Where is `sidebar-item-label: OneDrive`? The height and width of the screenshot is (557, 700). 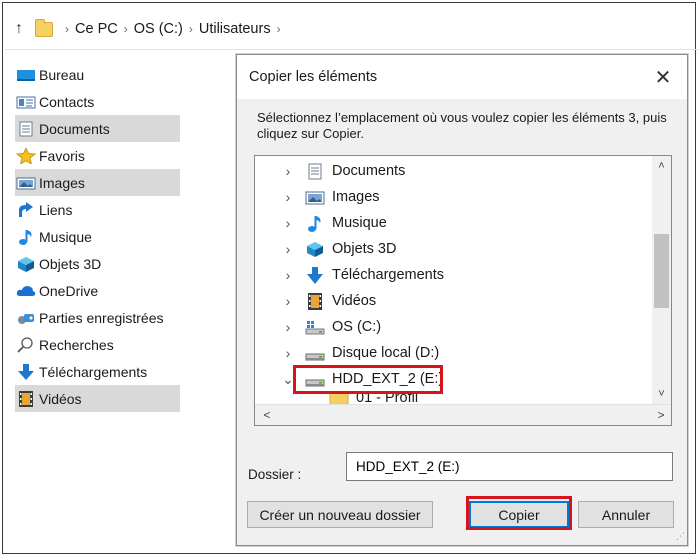
sidebar-item-label: OneDrive is located at coordinates (69, 290).